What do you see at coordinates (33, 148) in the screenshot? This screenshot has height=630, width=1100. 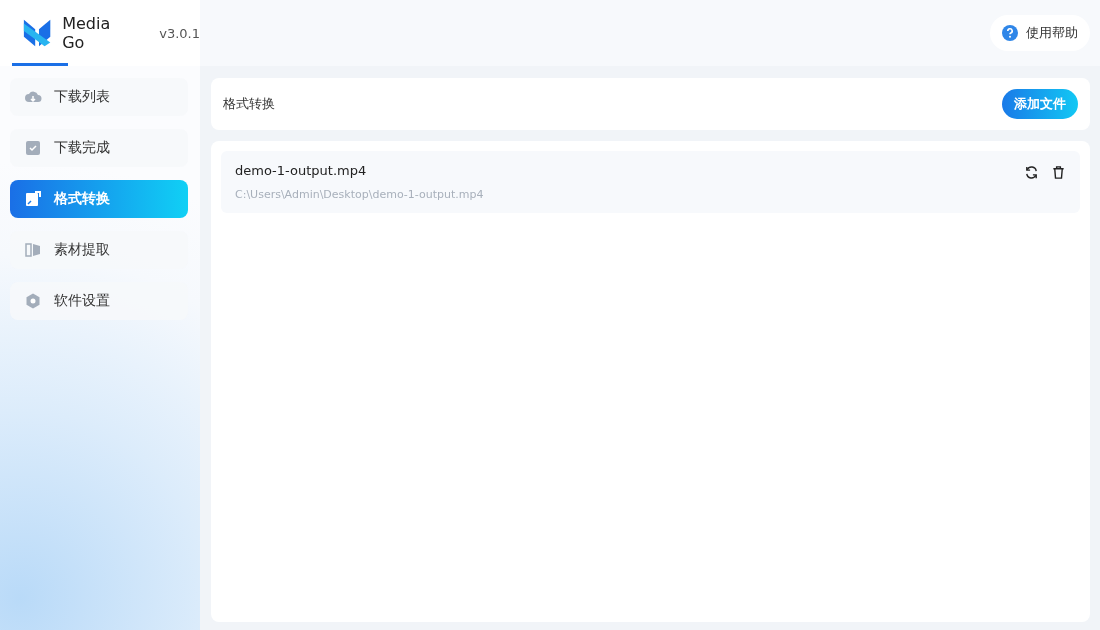 I see `checkbox-icon` at bounding box center [33, 148].